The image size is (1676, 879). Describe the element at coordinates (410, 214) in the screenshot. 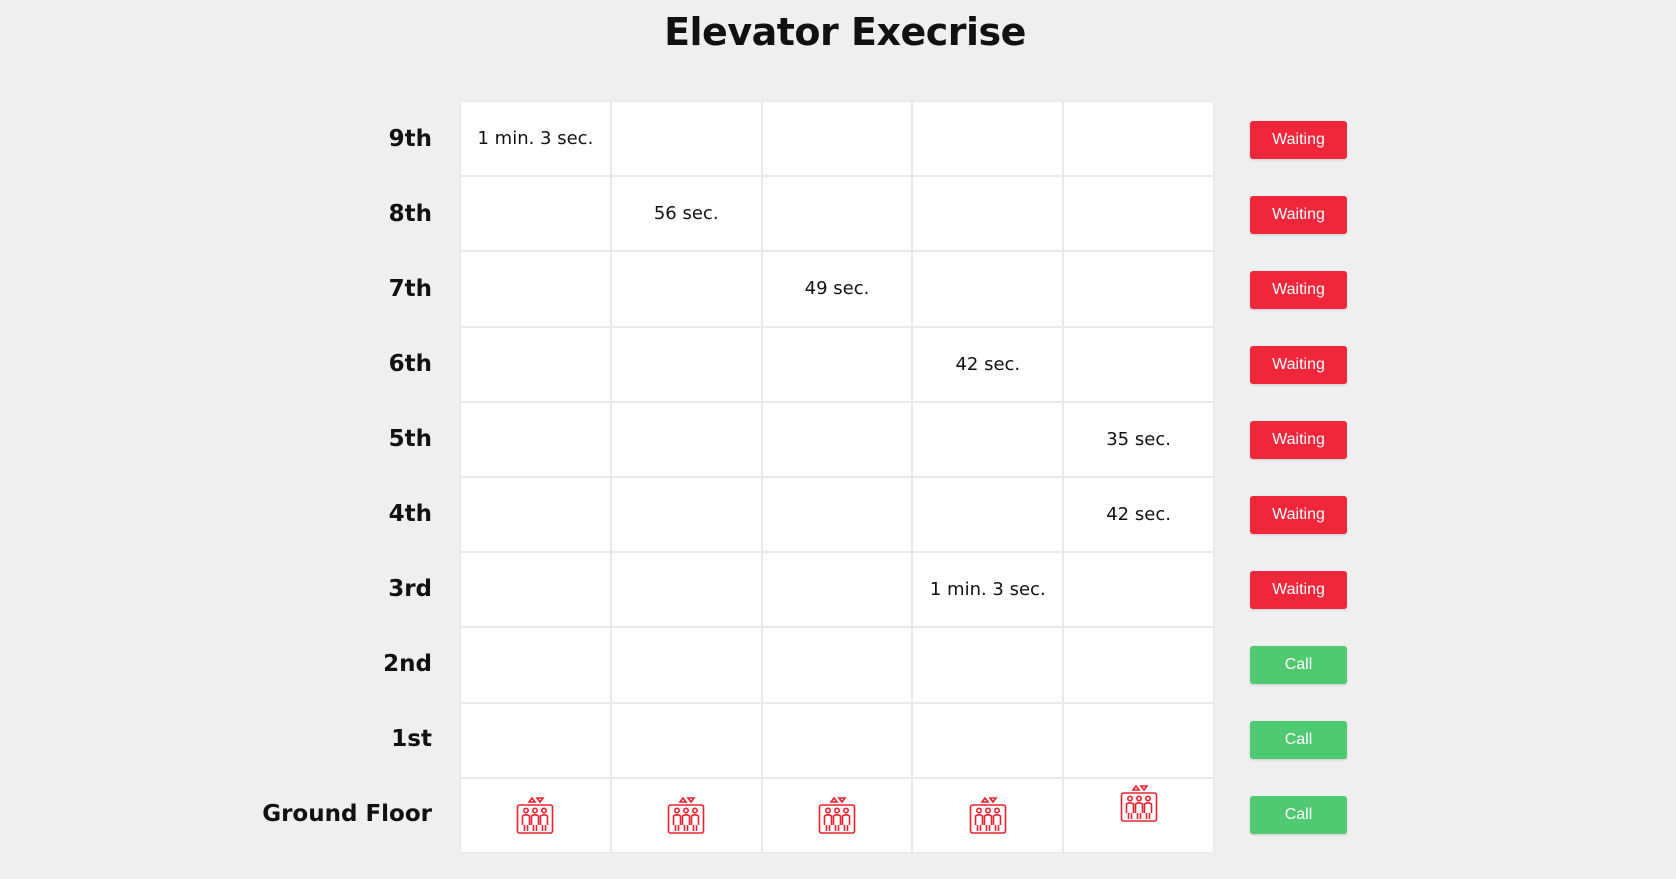

I see `floor-label-8th: 8th` at that location.